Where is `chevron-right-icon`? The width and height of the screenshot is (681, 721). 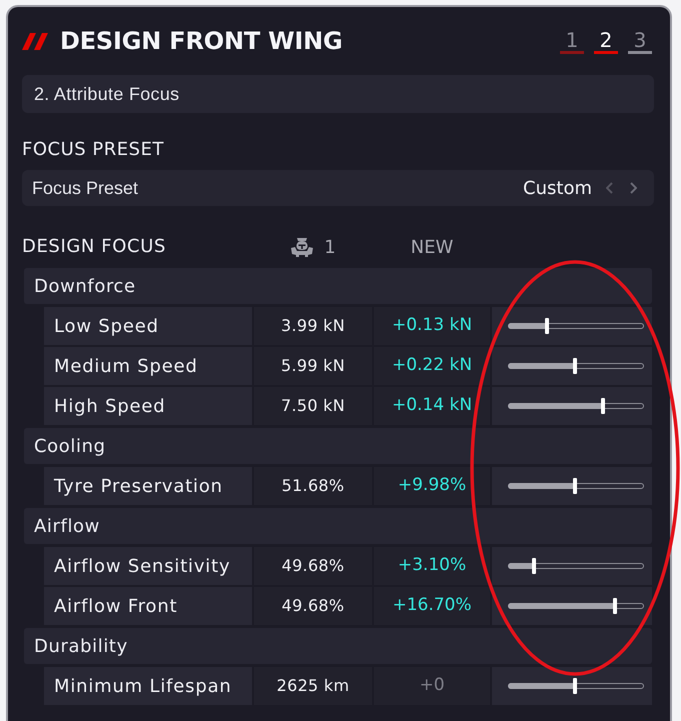 chevron-right-icon is located at coordinates (633, 188).